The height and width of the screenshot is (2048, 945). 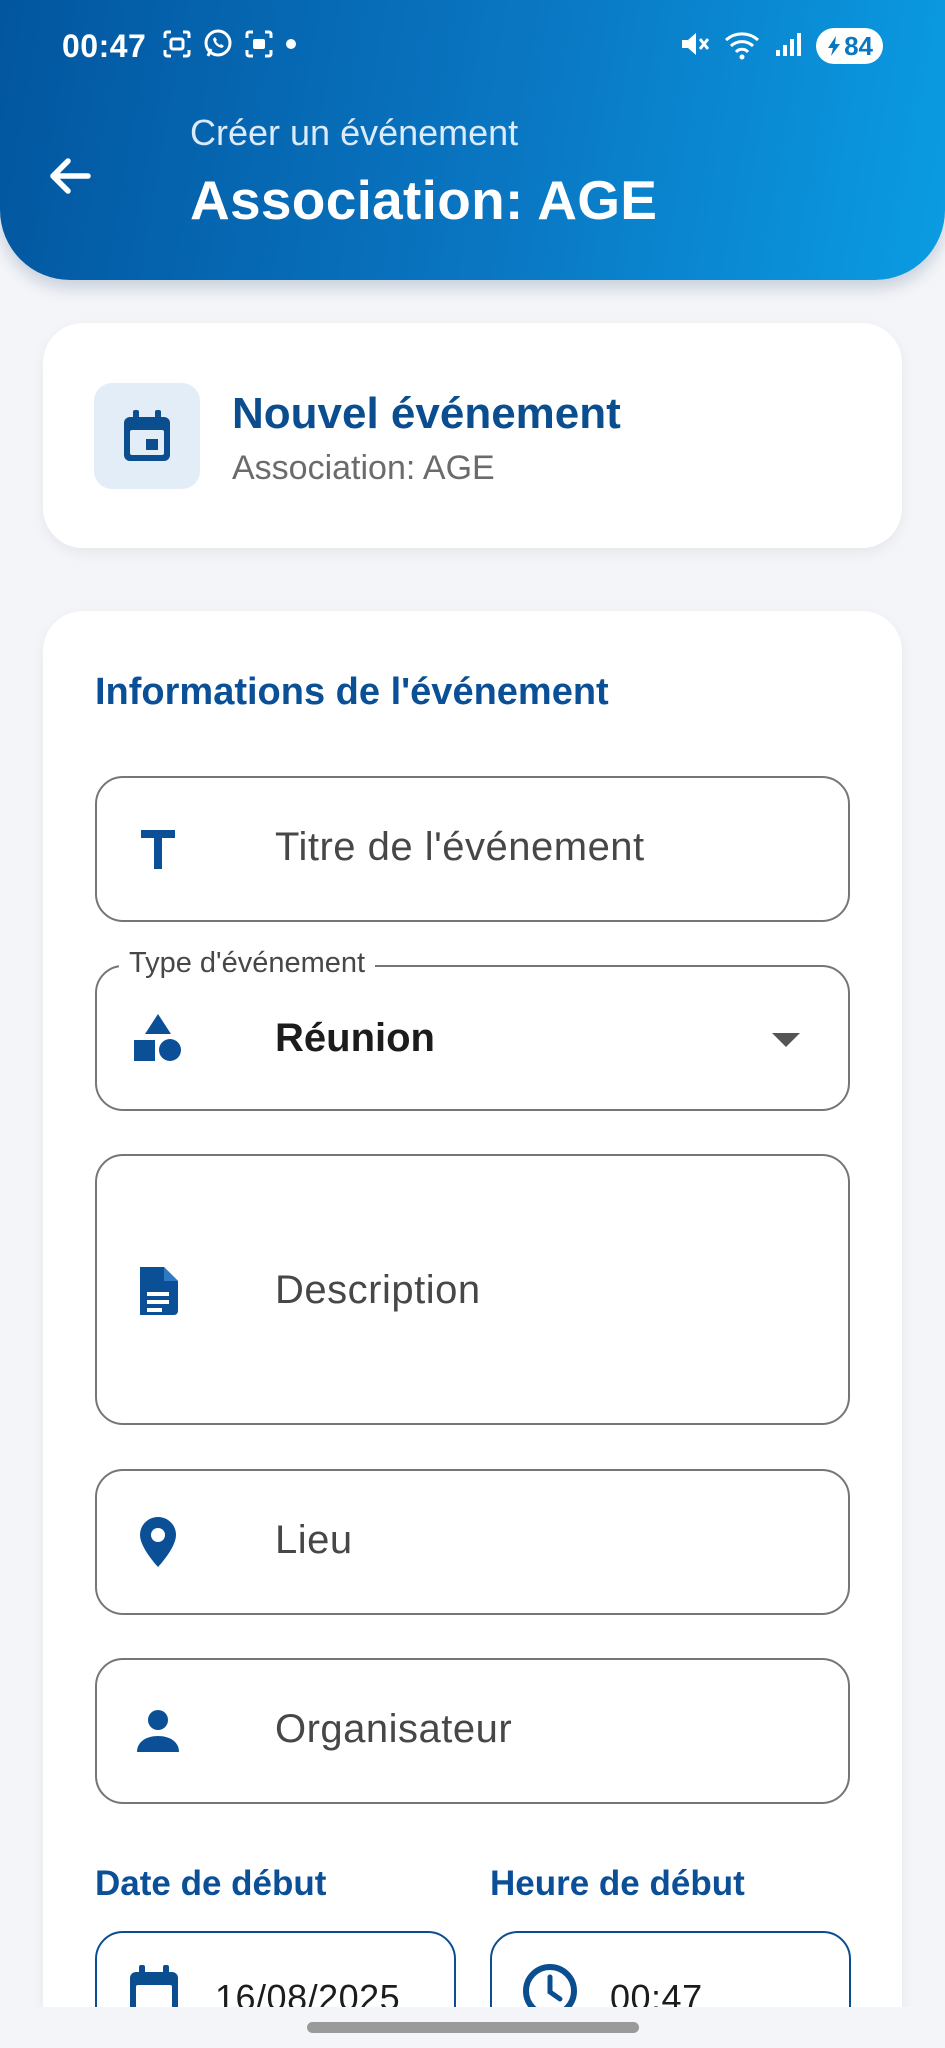 I want to click on home-gesture-handle, so click(x=473, y=2027).